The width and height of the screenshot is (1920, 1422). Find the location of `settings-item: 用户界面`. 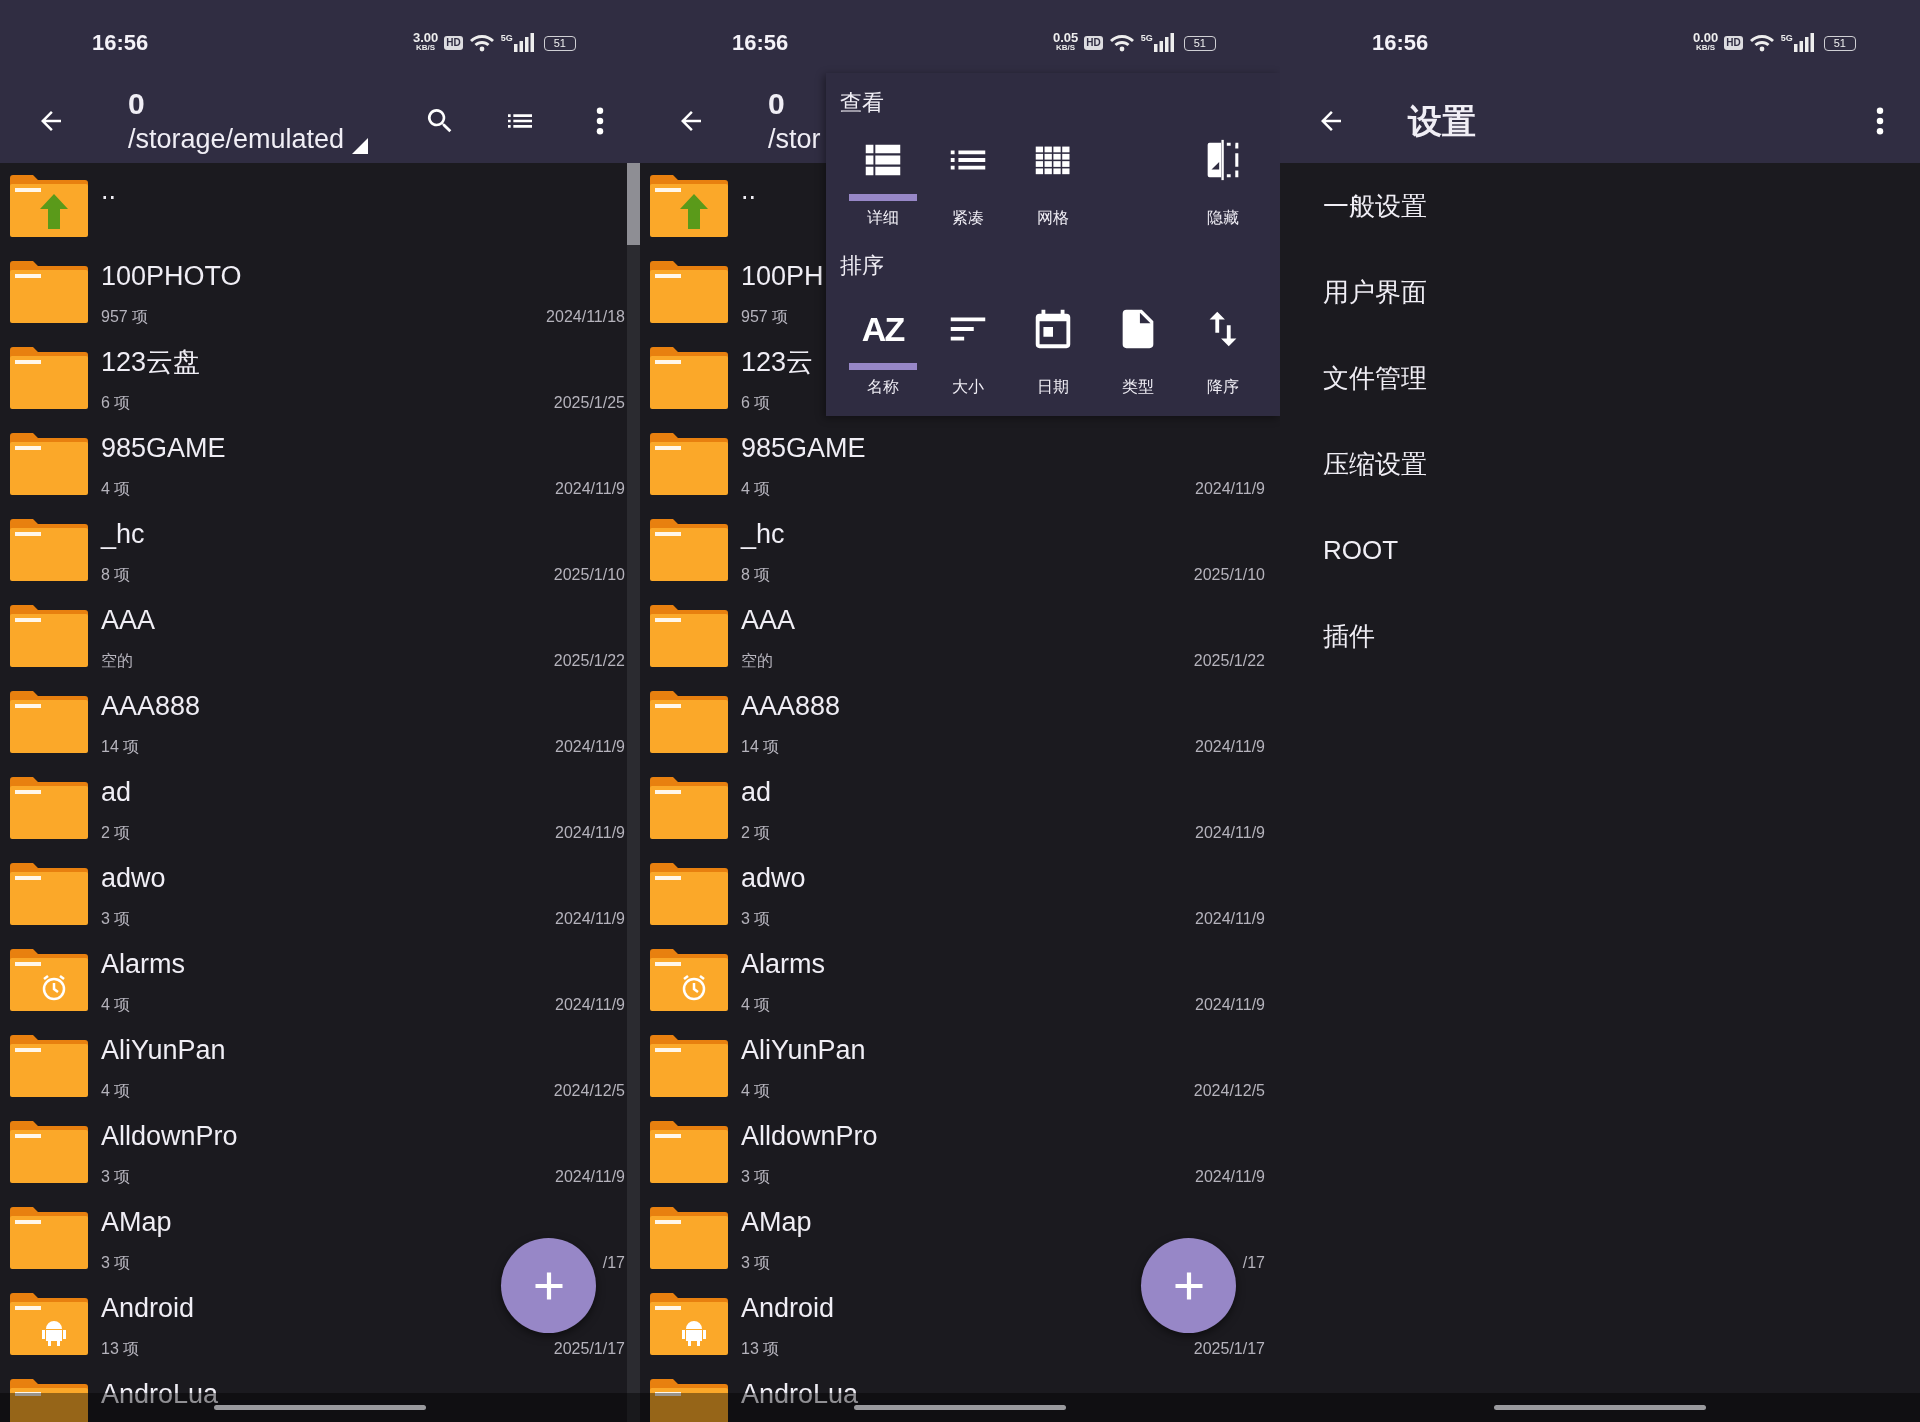

settings-item: 用户界面 is located at coordinates (1600, 292).